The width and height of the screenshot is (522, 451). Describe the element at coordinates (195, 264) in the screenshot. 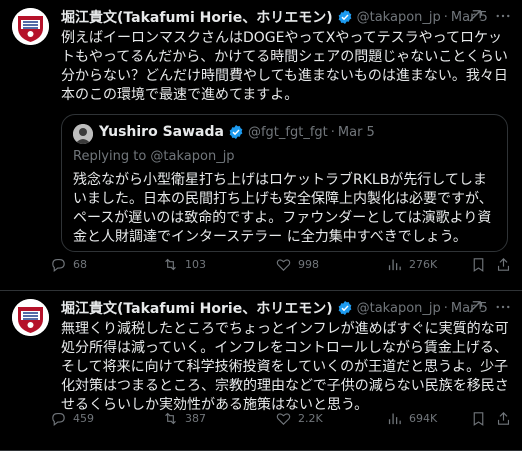

I see `repost-count: 103` at that location.